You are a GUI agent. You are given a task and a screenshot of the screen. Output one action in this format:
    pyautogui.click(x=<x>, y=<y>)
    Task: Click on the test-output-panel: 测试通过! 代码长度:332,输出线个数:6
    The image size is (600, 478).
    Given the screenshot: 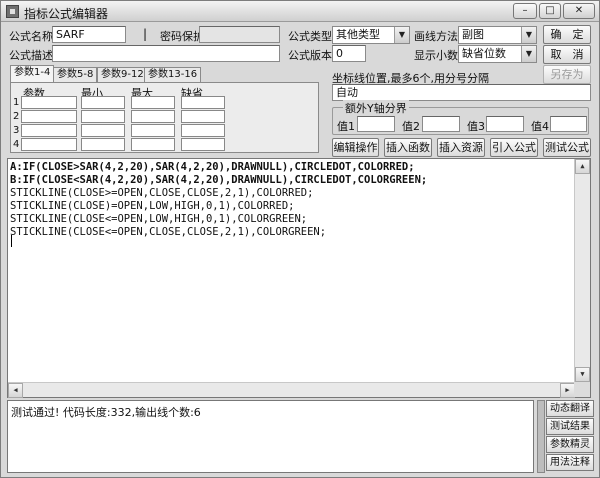 What is the action you would take?
    pyautogui.click(x=270, y=436)
    